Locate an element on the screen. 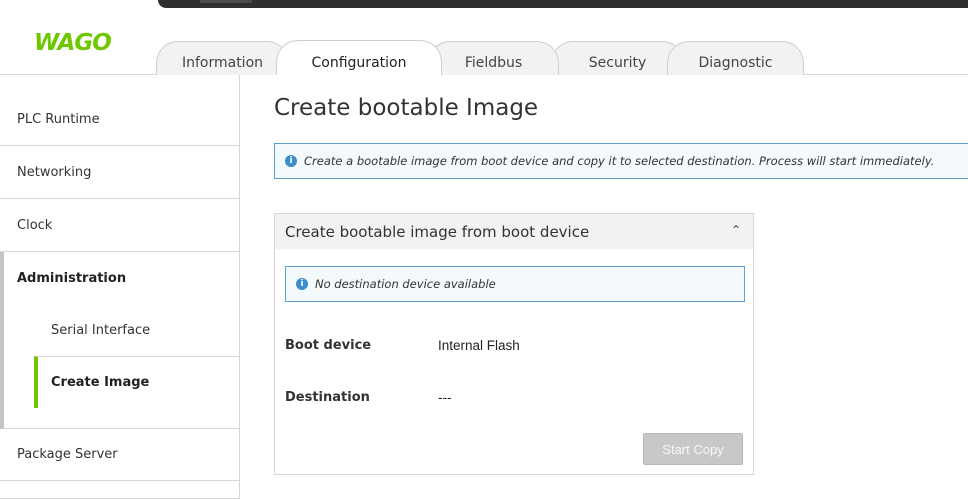 The height and width of the screenshot is (499, 968). sidebar-item-plc-runtime: PLC Runtime is located at coordinates (119, 120).